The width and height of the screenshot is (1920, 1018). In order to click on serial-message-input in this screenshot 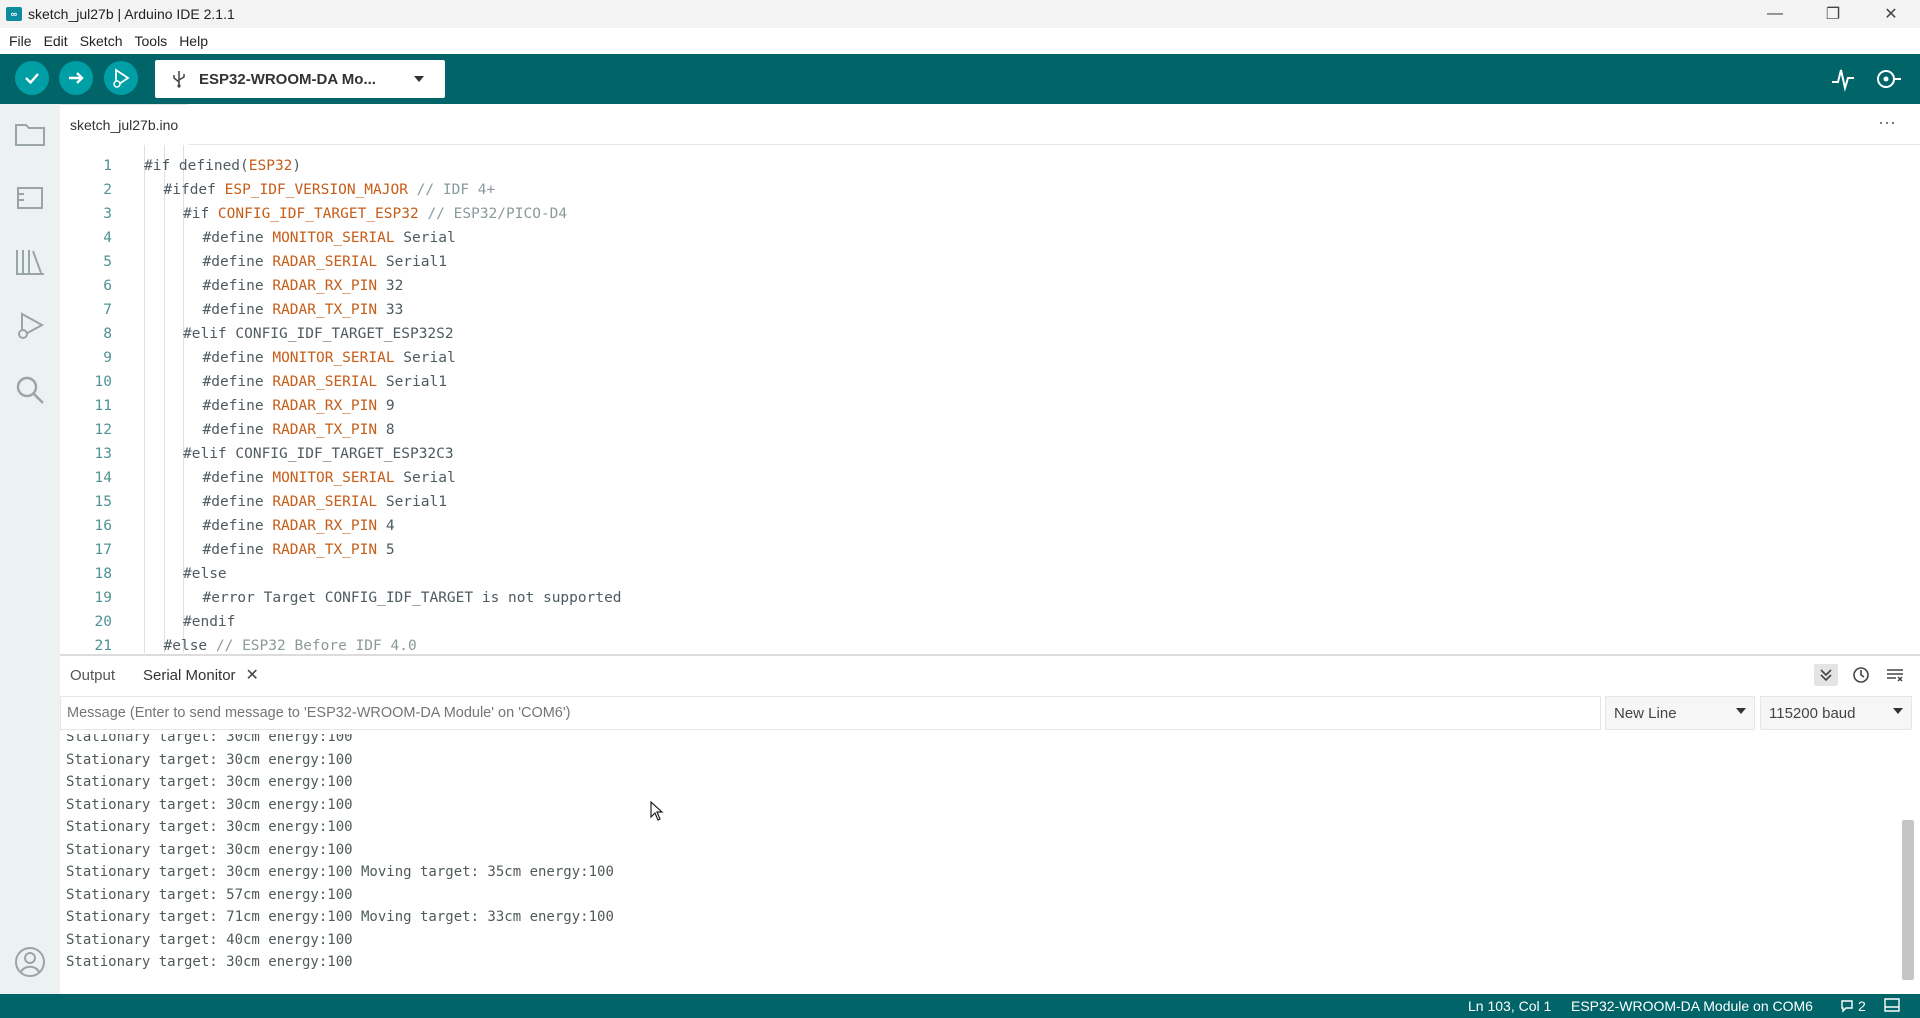, I will do `click(830, 713)`.